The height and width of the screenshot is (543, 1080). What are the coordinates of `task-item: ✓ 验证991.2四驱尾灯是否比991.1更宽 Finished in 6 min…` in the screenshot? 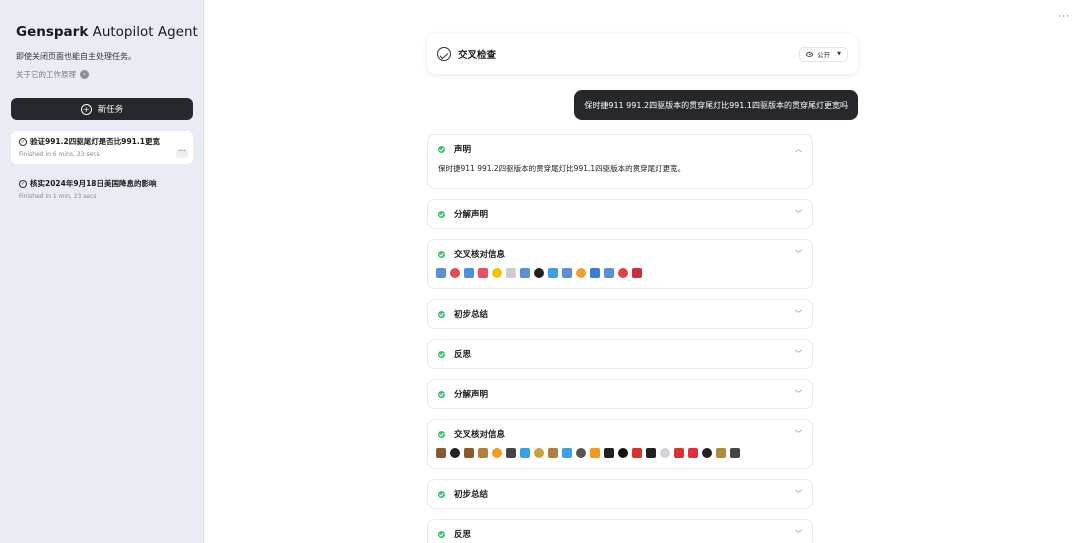 It's located at (102, 147).